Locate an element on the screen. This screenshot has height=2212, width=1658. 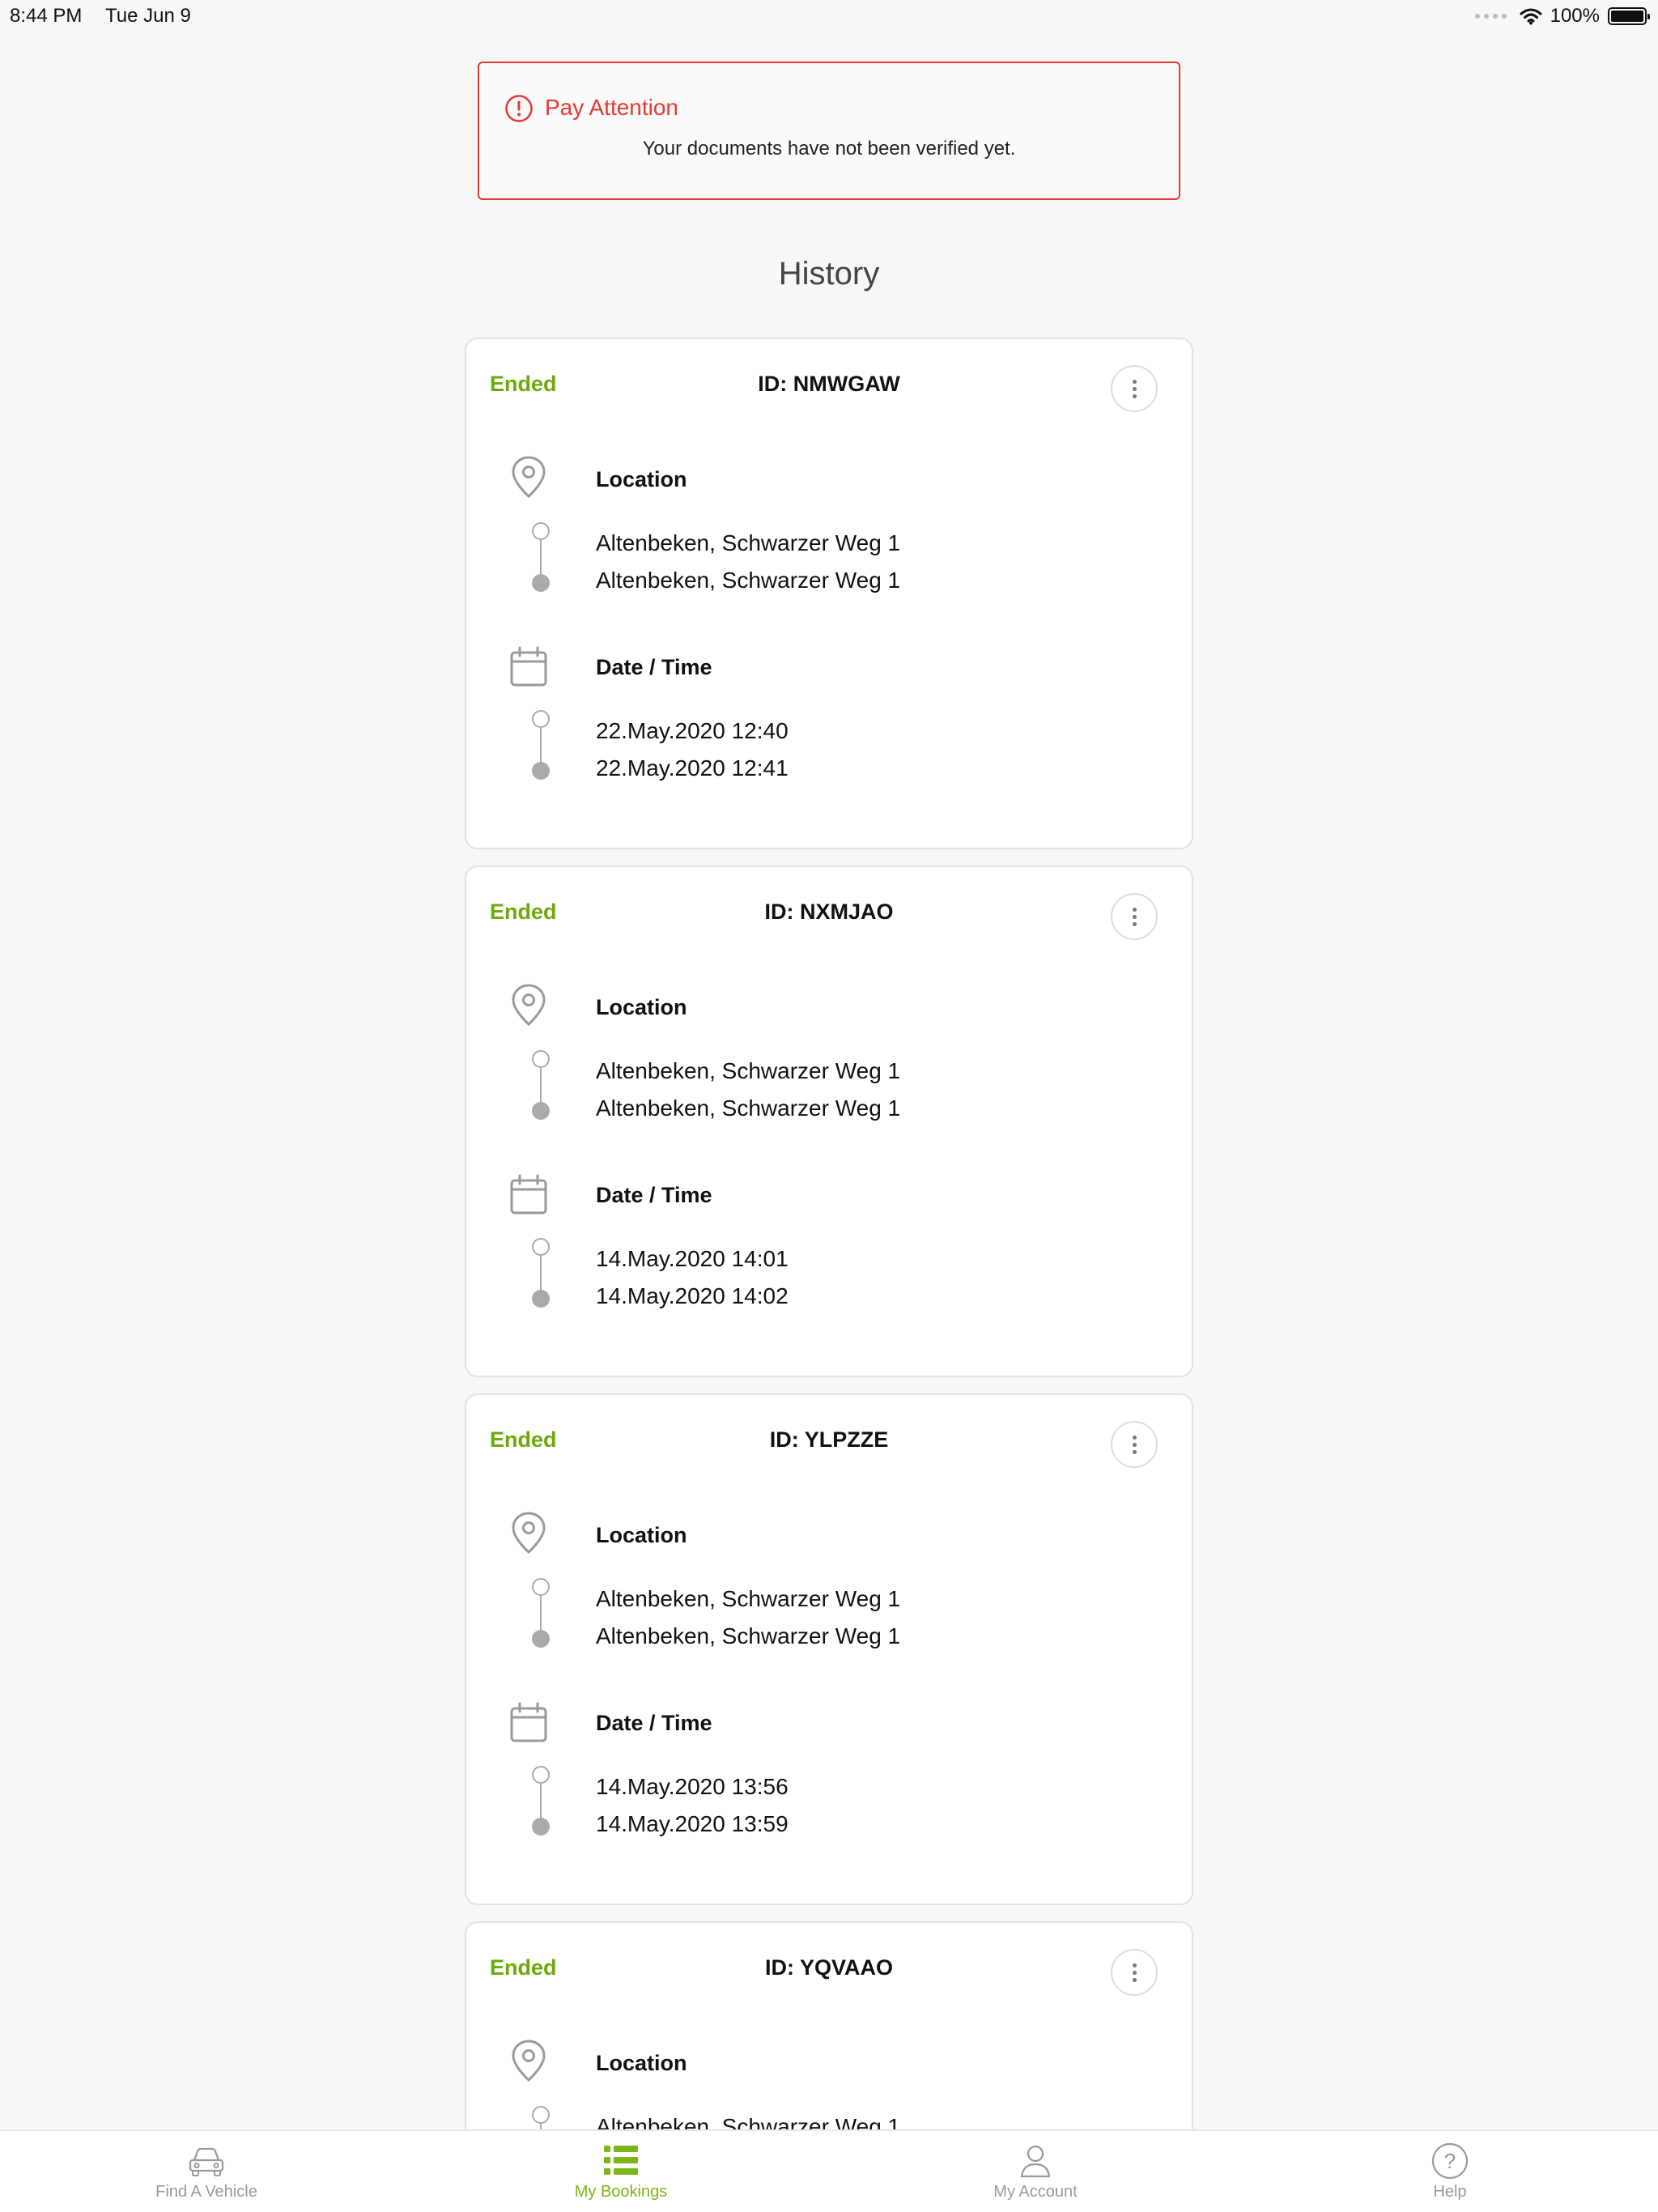
tab-label: My Bookings is located at coordinates (621, 2192).